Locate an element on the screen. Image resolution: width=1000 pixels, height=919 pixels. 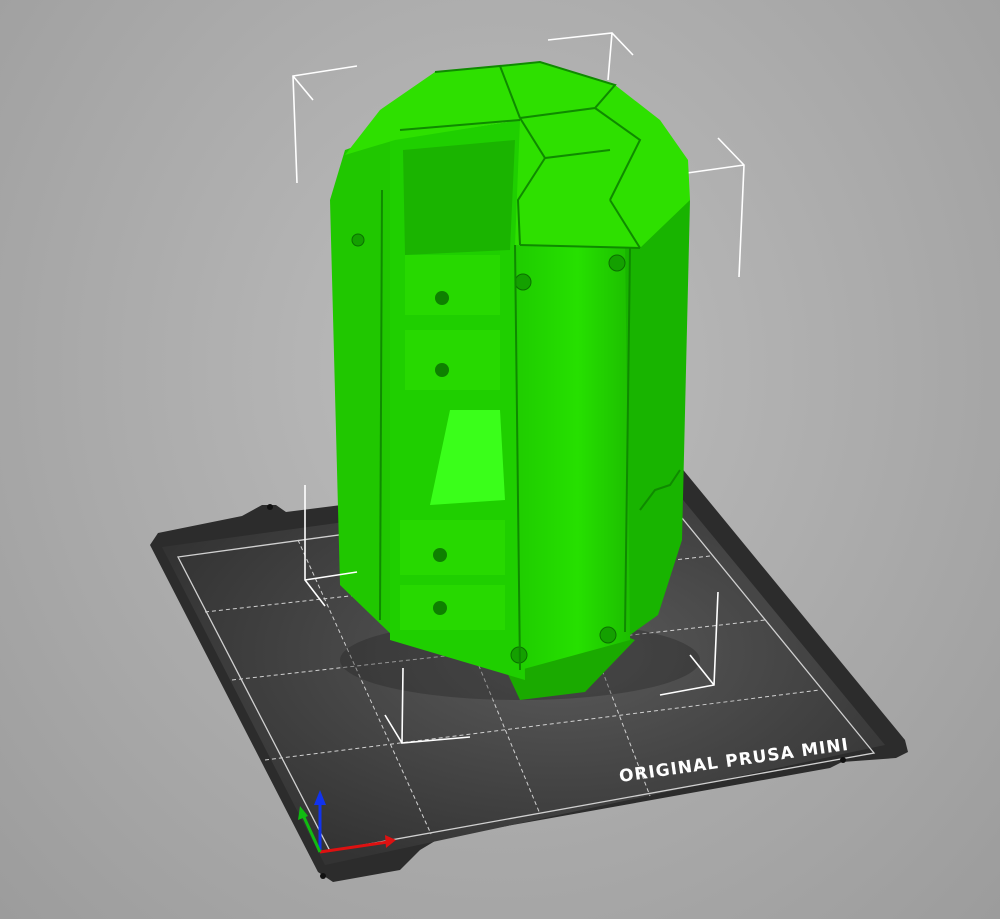
model-left-face is located at coordinates (365, 384).